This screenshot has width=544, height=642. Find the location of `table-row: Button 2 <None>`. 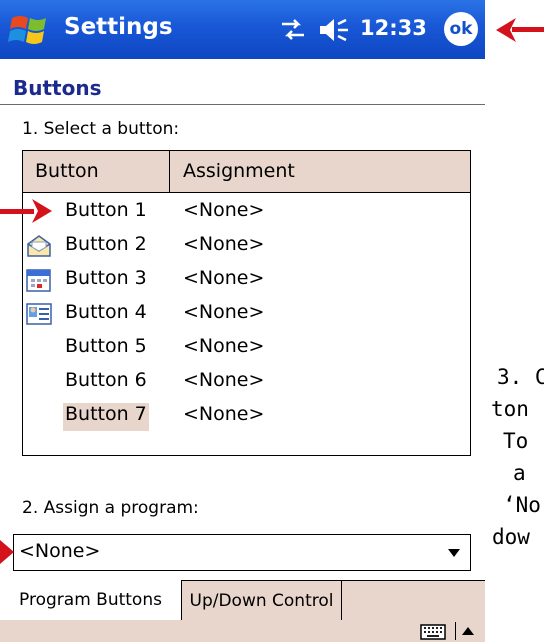

table-row: Button 2 <None> is located at coordinates (246, 246).